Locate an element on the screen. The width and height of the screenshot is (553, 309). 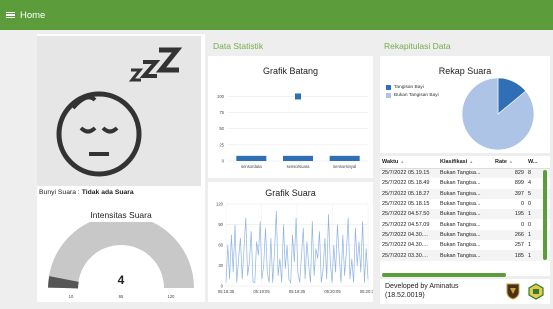
legend-swatch-bukan is located at coordinates (388, 95).